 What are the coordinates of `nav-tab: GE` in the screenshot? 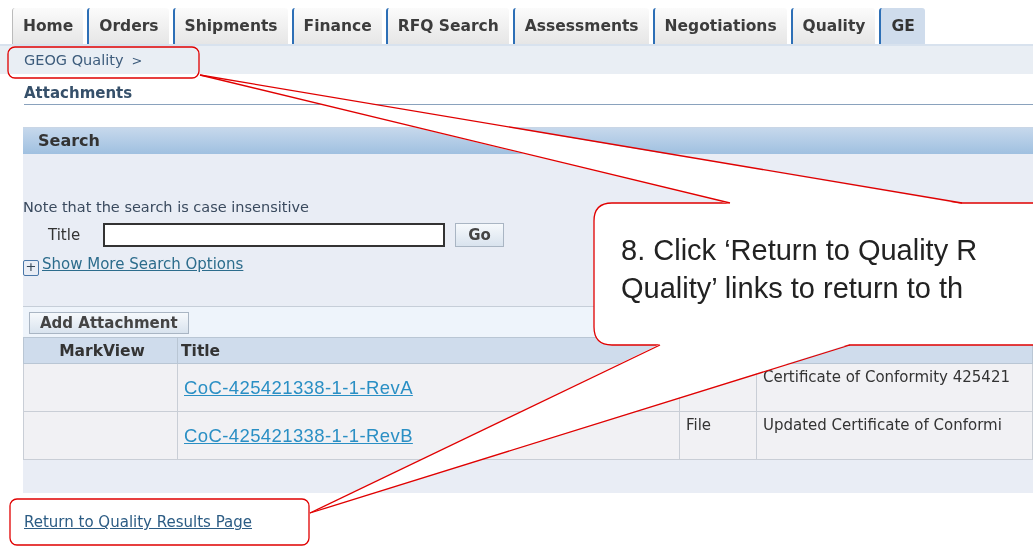 It's located at (902, 26).